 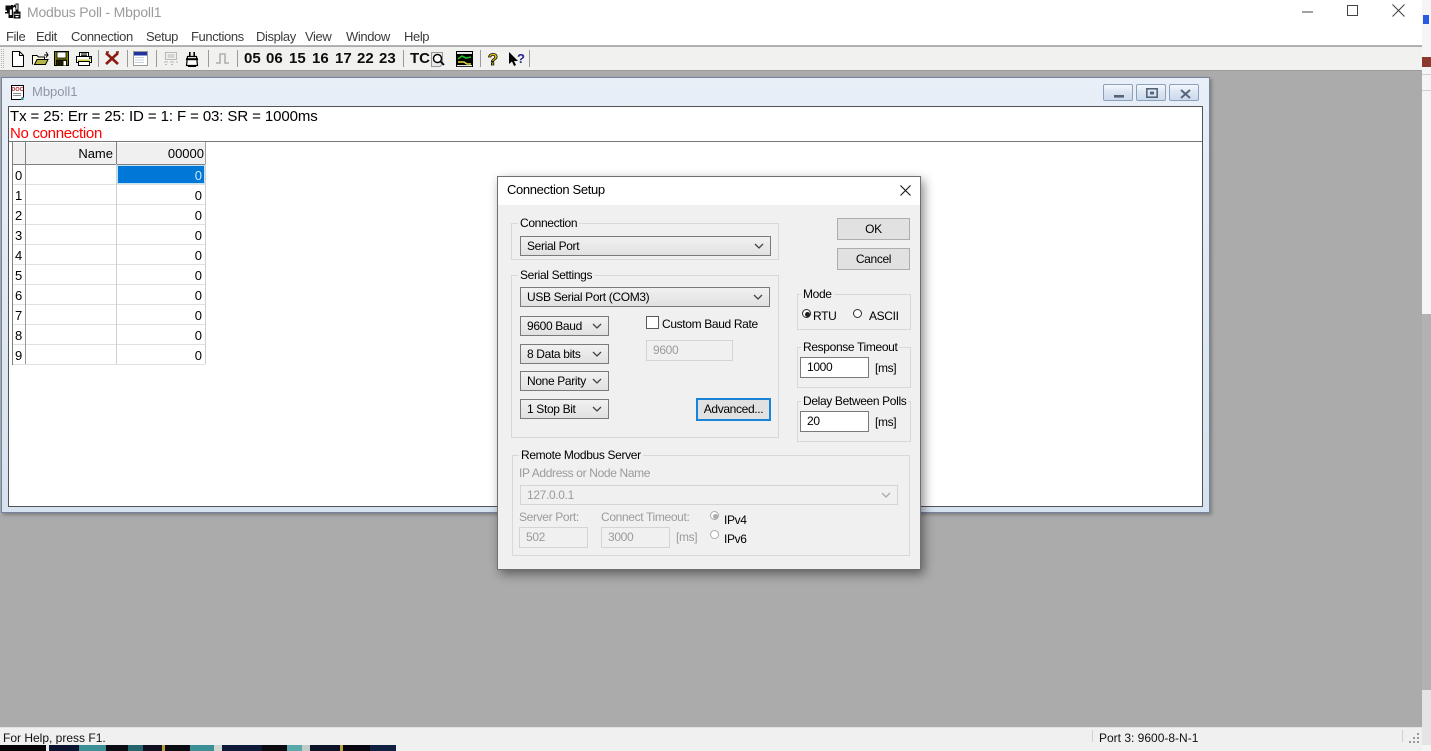 What do you see at coordinates (17, 90) in the screenshot?
I see `svg-text: DOC` at bounding box center [17, 90].